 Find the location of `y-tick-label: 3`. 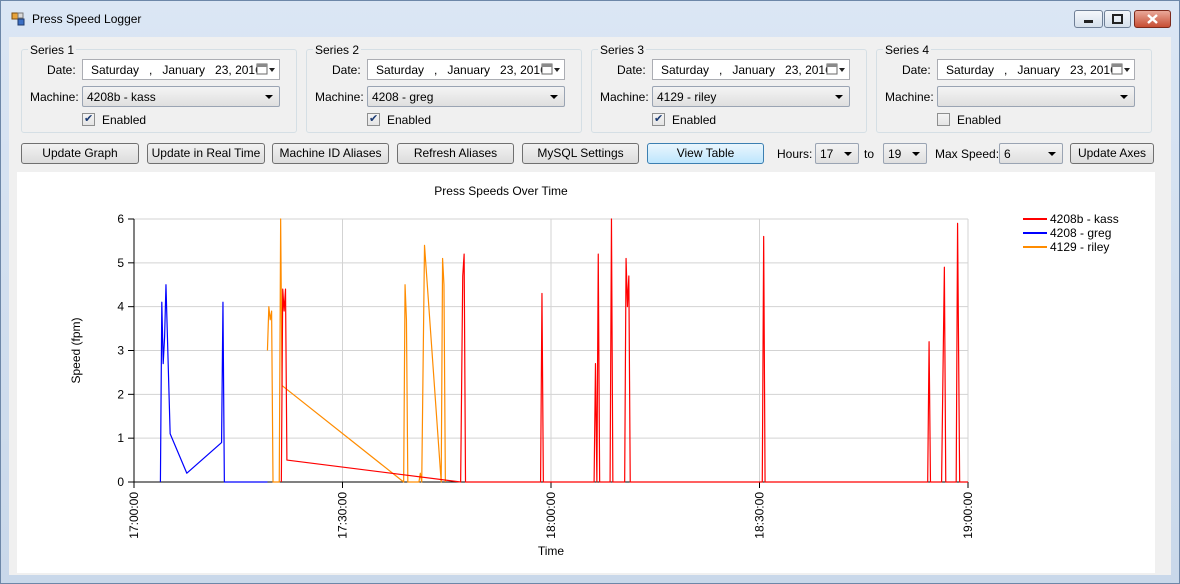

y-tick-label: 3 is located at coordinates (120, 351).